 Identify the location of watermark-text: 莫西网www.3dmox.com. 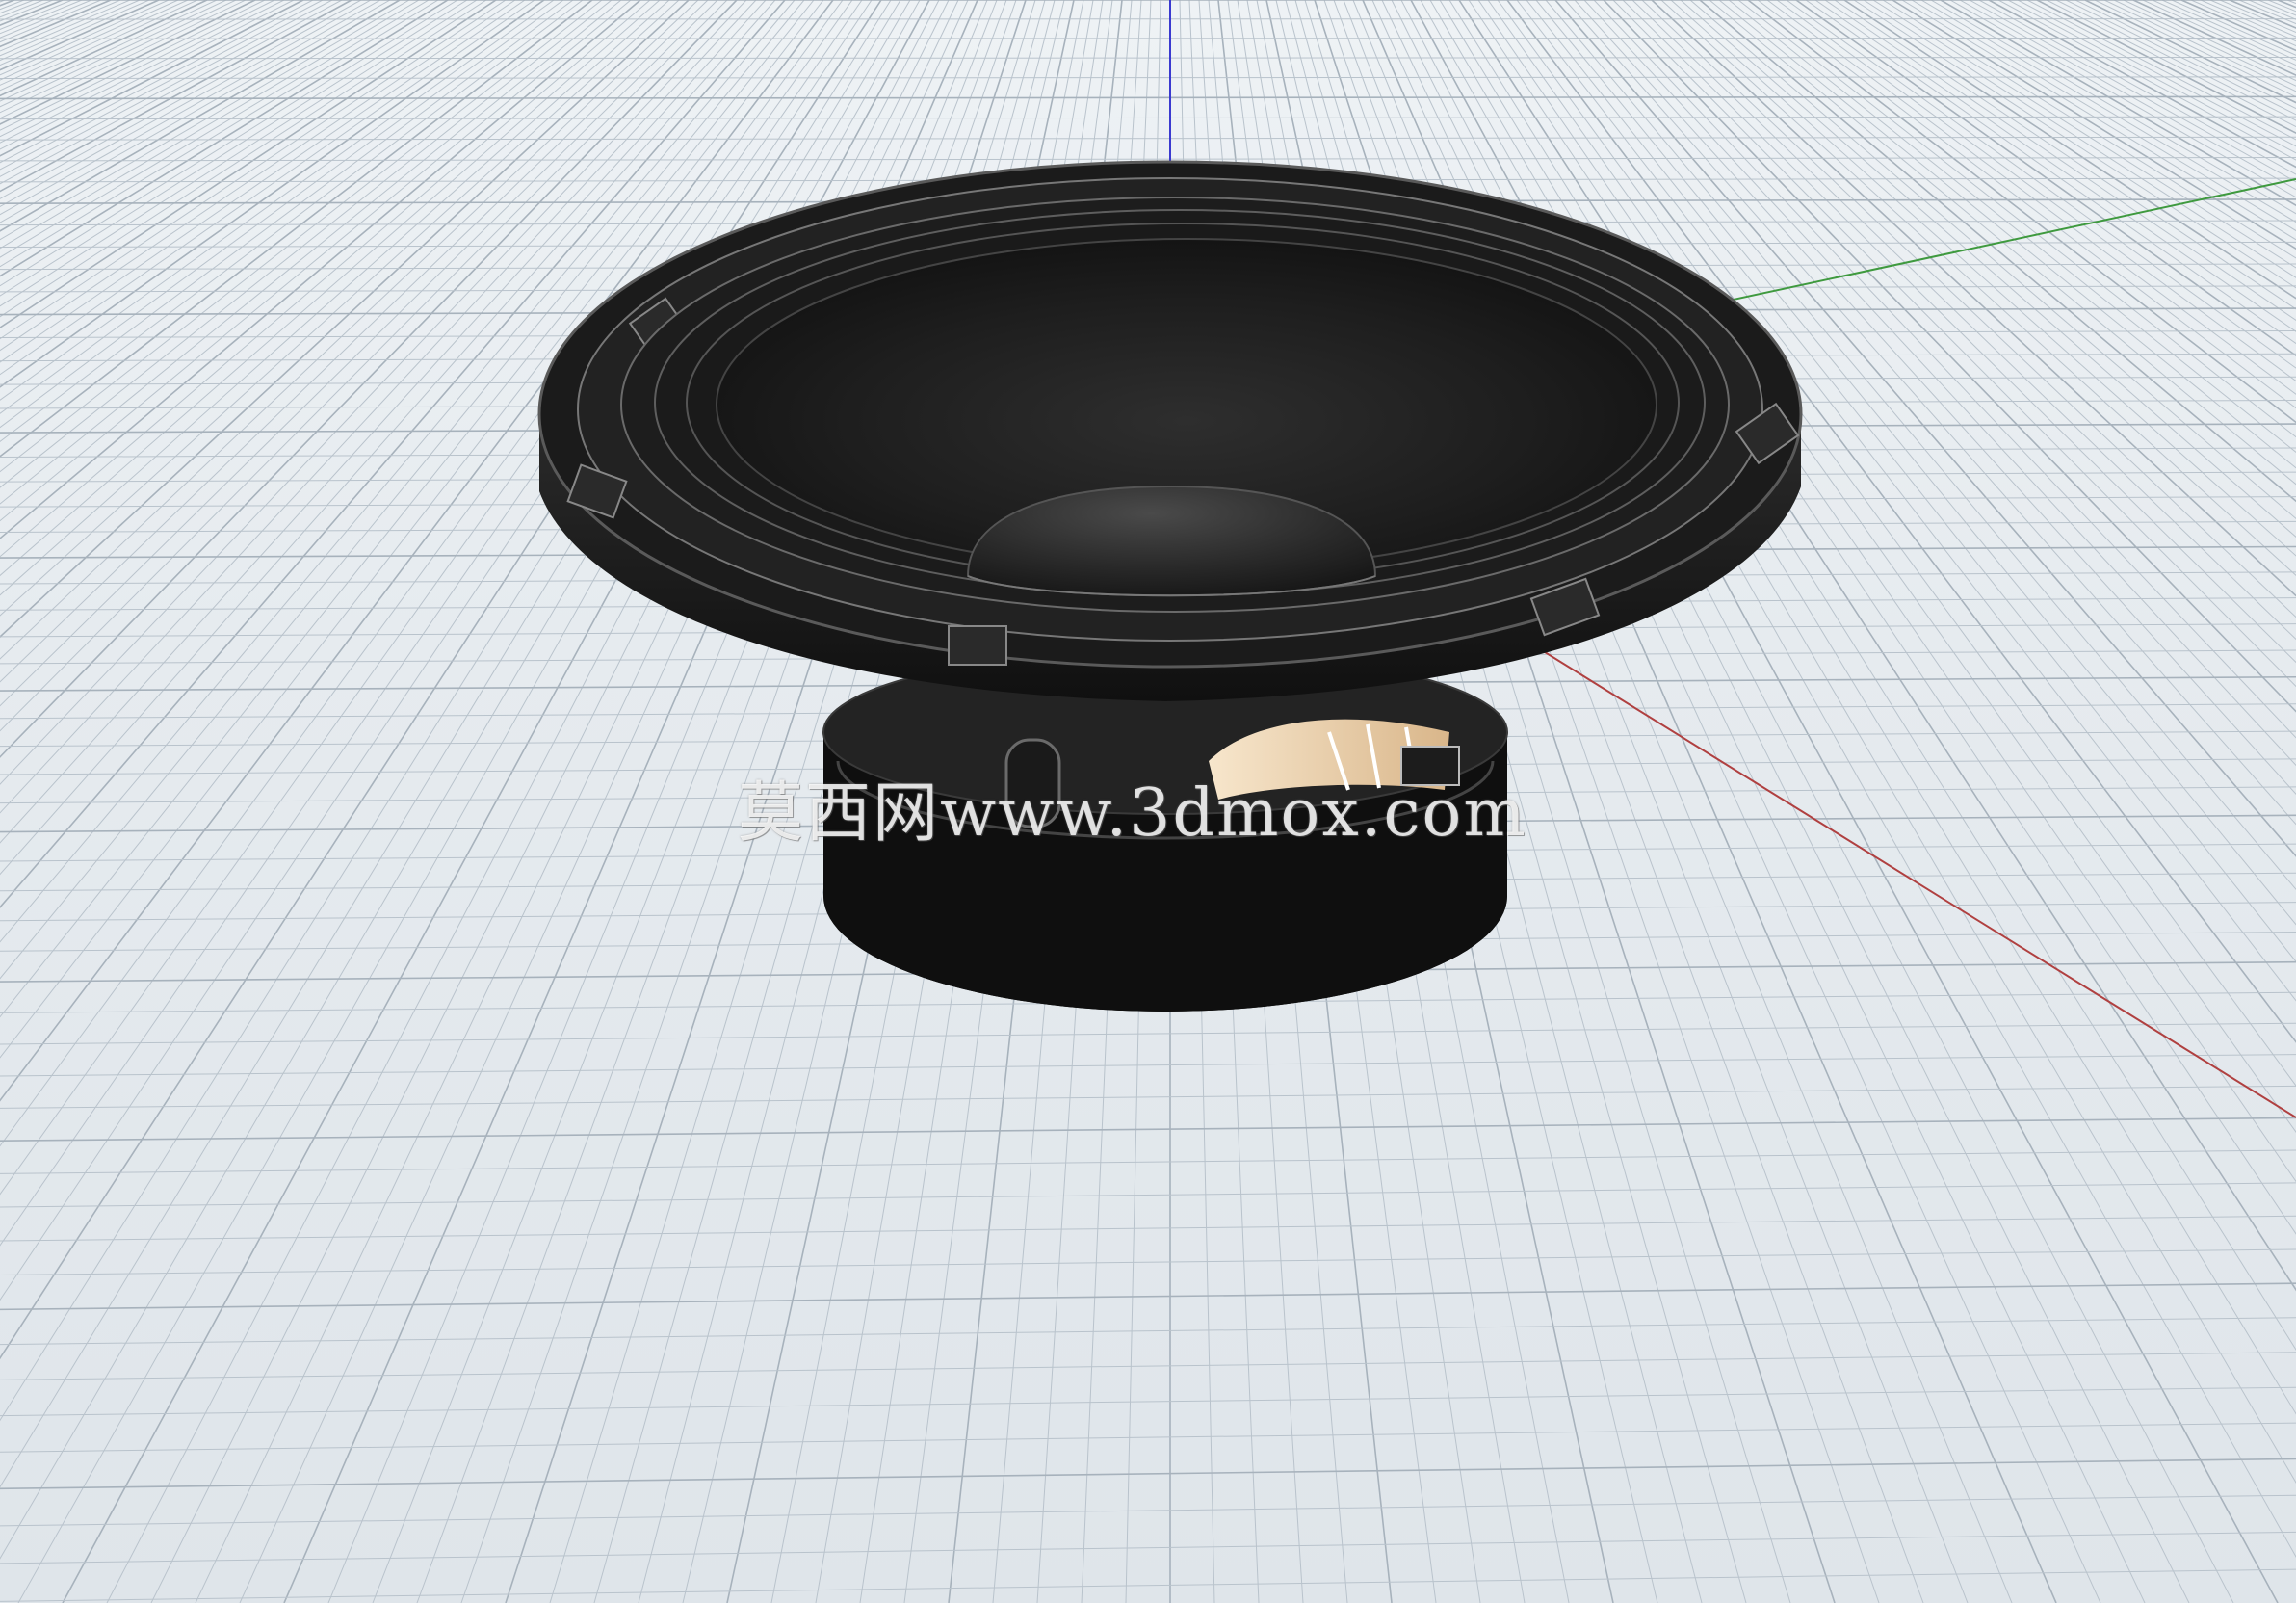
(1132, 813).